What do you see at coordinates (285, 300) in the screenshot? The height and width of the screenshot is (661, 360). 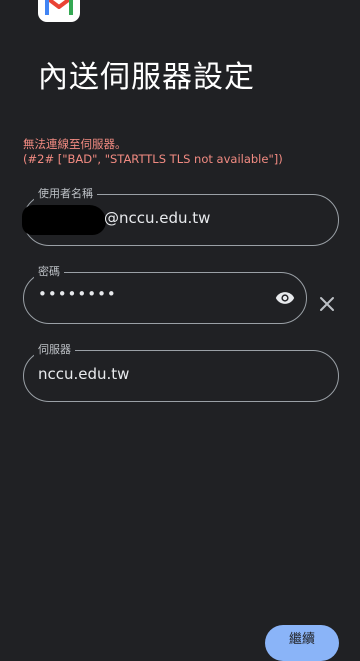 I see `eye-icon` at bounding box center [285, 300].